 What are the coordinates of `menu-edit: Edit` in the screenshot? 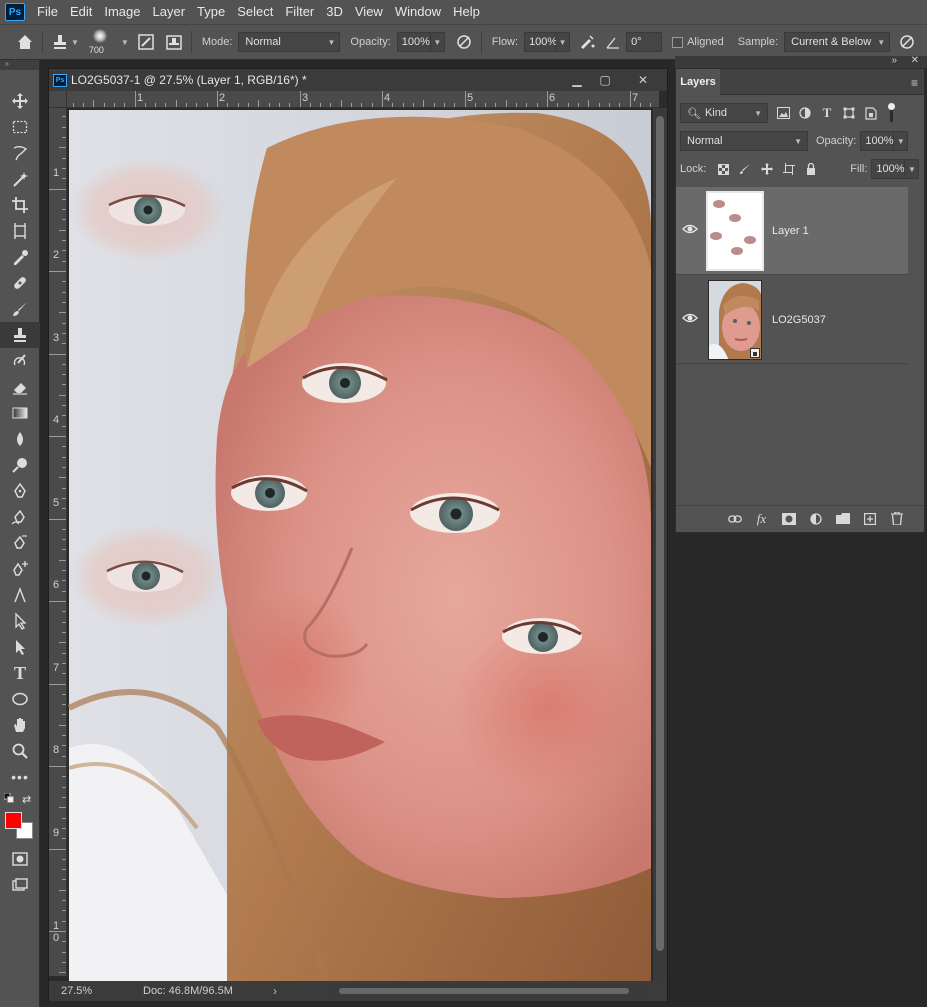 It's located at (81, 12).